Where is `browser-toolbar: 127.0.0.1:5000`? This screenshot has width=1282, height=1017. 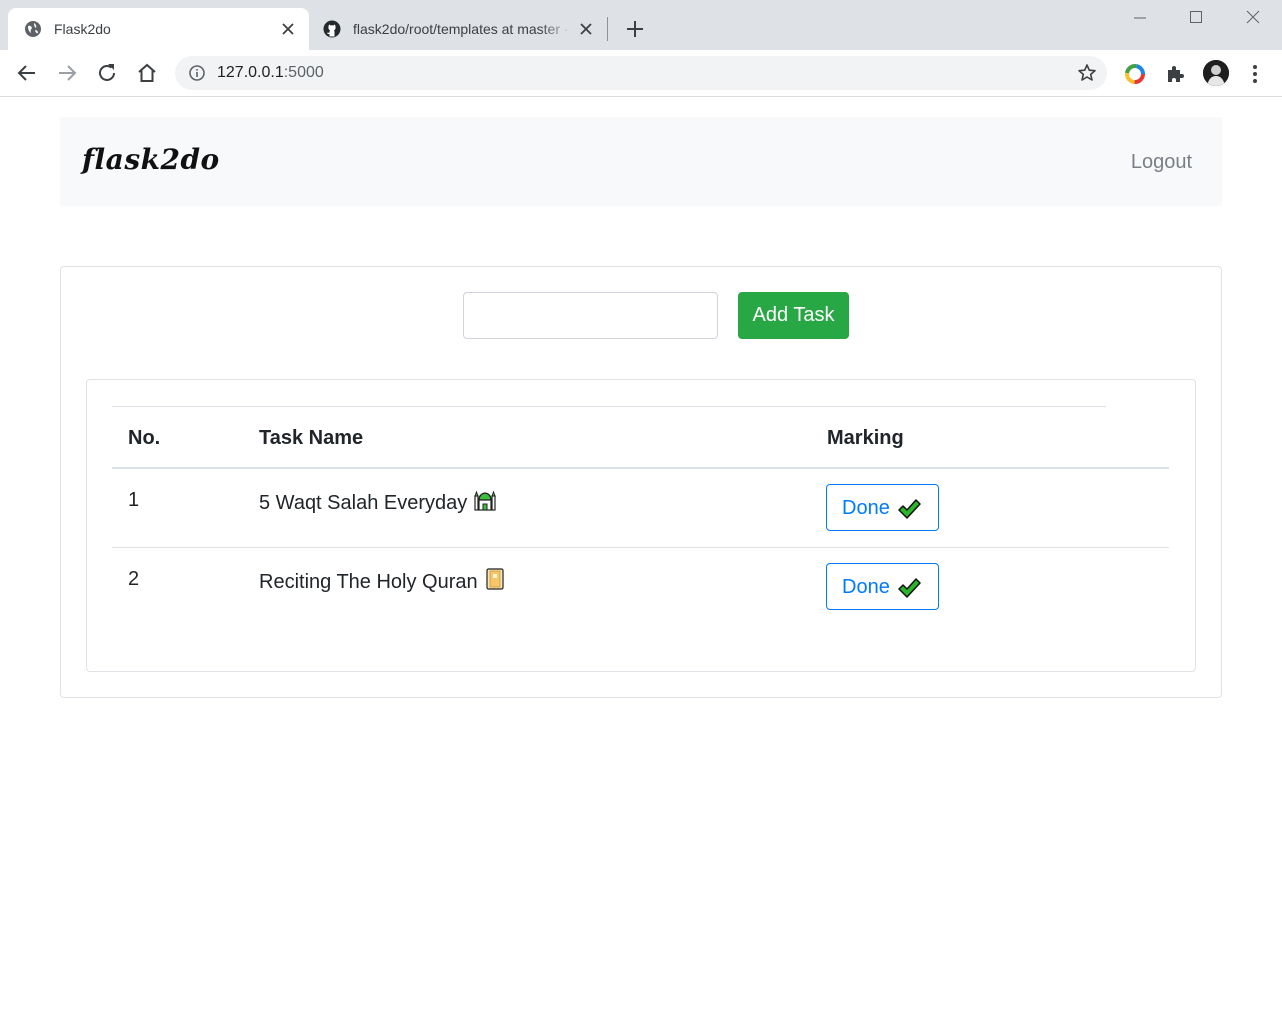 browser-toolbar: 127.0.0.1:5000 is located at coordinates (641, 73).